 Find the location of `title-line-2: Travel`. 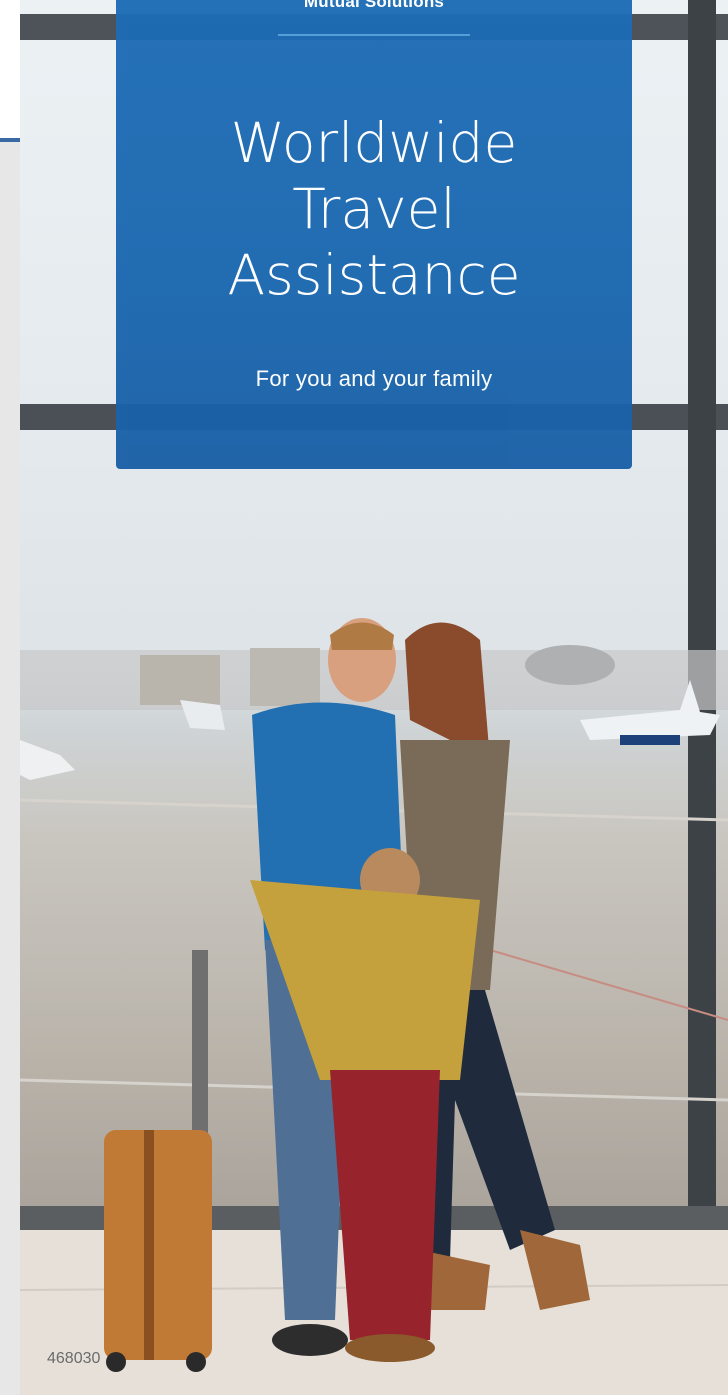

title-line-2: Travel is located at coordinates (374, 209).